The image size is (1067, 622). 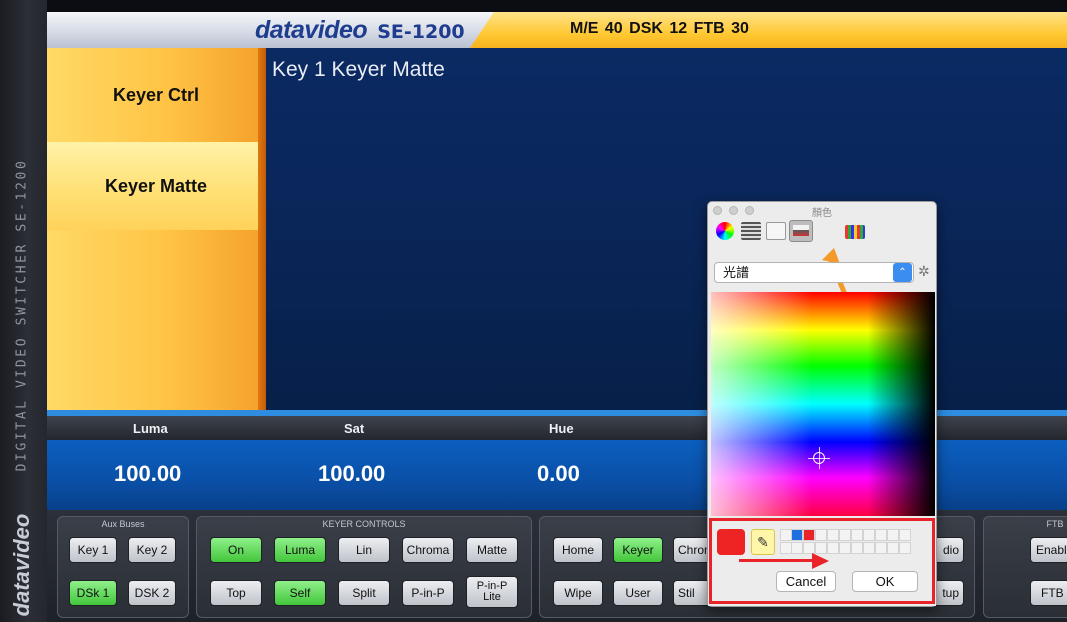 I want to click on color-sliders-icon, so click(x=751, y=231).